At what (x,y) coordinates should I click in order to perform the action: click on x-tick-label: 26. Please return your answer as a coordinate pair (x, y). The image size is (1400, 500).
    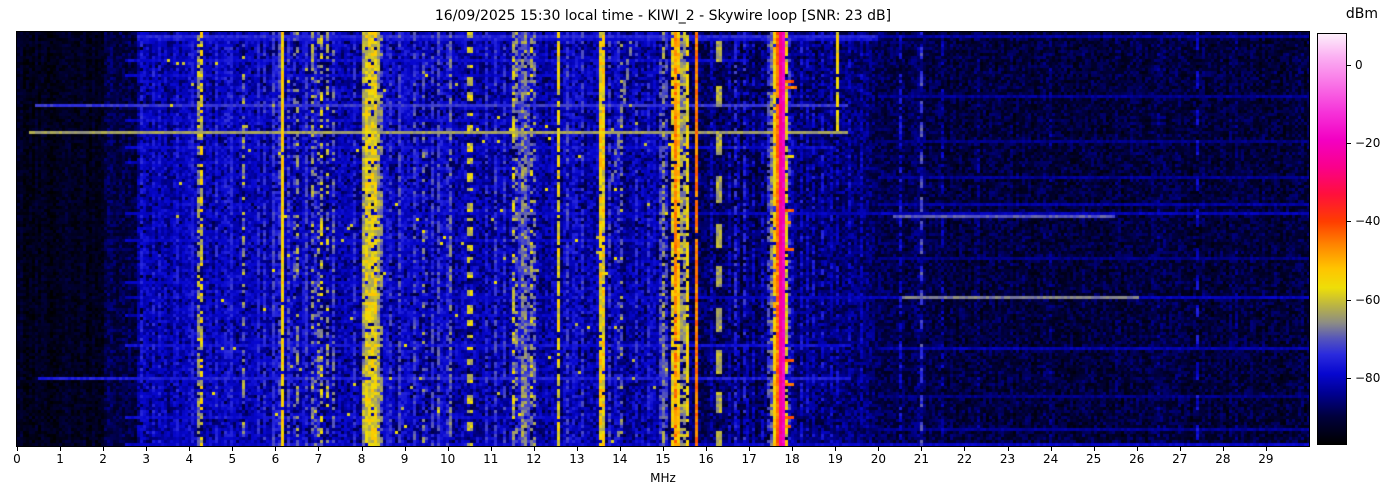
    Looking at the image, I should click on (1137, 459).